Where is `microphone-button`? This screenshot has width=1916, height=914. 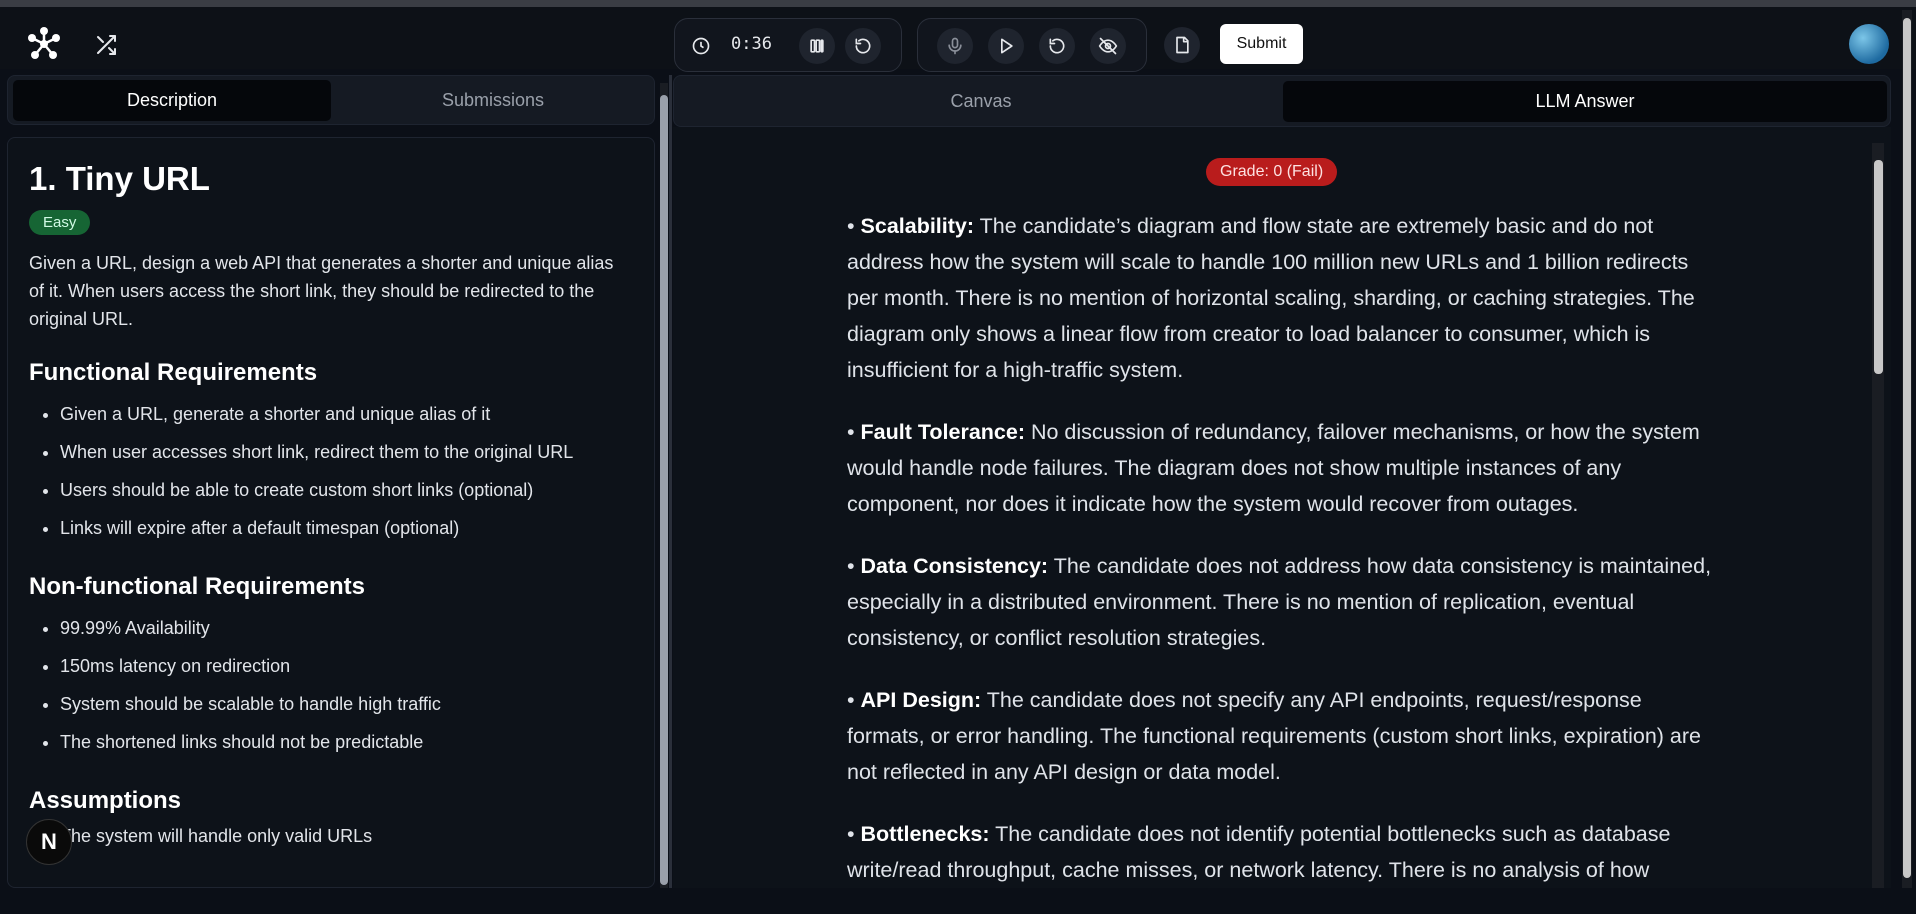 microphone-button is located at coordinates (955, 46).